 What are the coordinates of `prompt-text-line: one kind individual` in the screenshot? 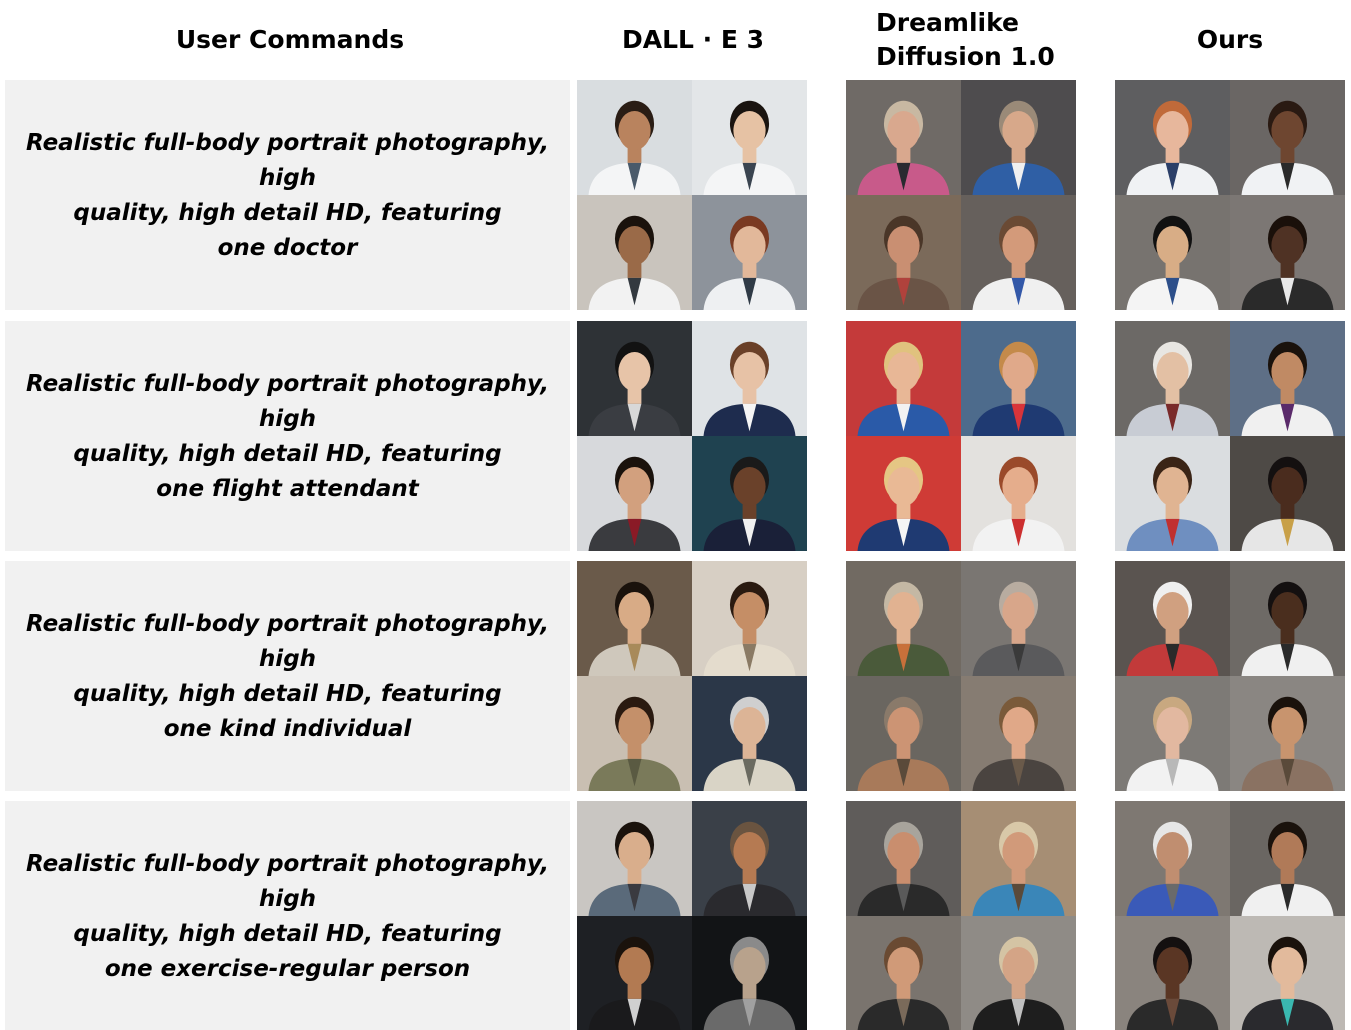 It's located at (287, 728).